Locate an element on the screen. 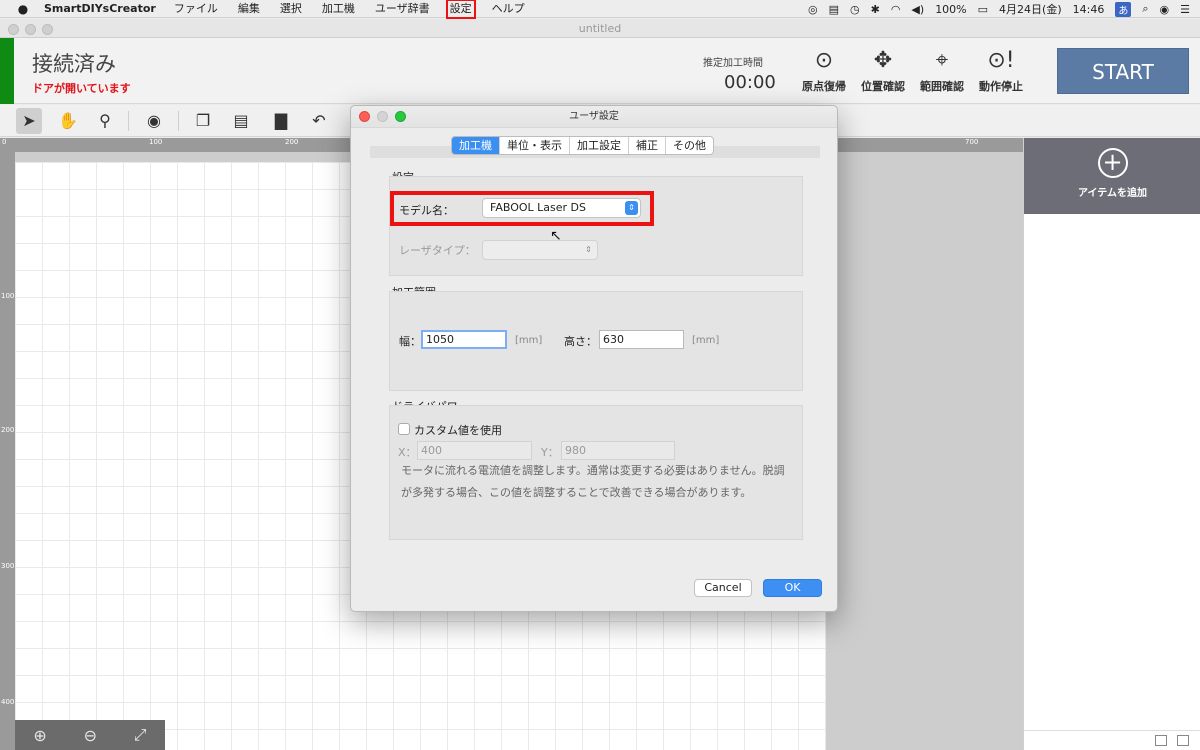  plus-circle-icon: + is located at coordinates (1112, 163).